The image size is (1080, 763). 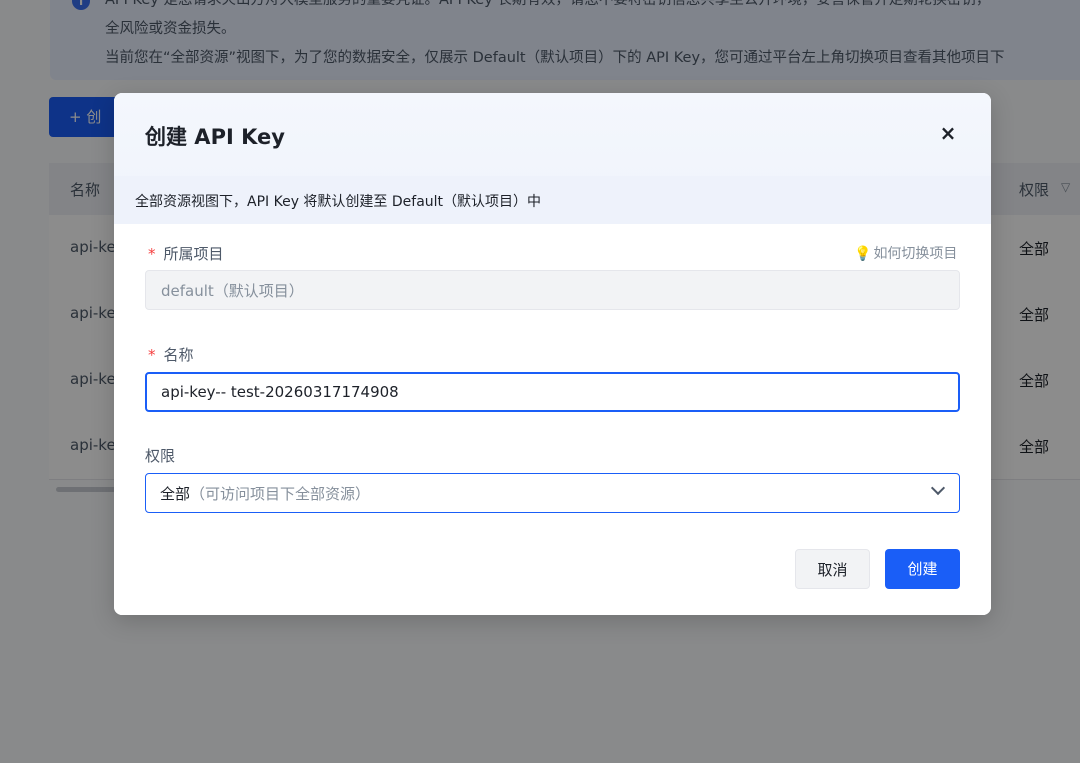 What do you see at coordinates (863, 254) in the screenshot?
I see `lightbulb-icon: 💡` at bounding box center [863, 254].